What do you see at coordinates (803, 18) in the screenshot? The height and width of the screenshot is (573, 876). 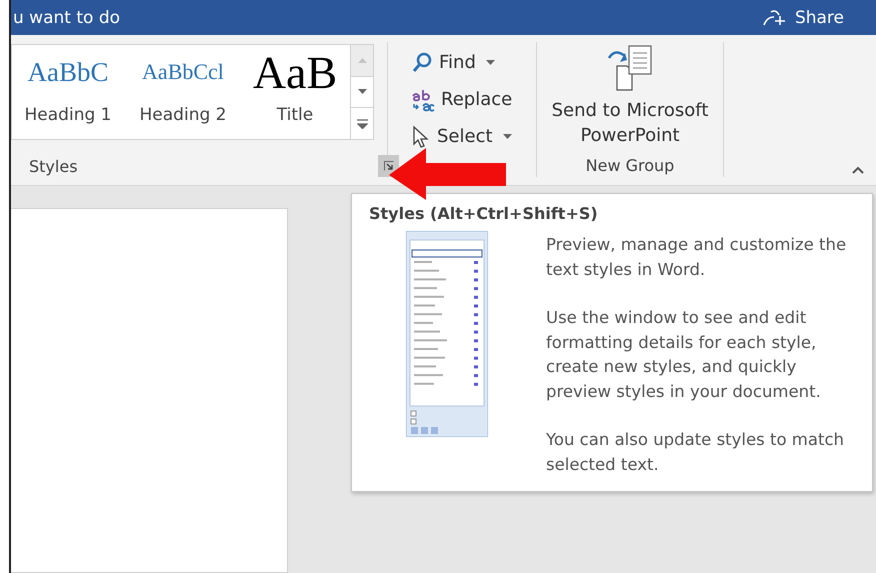 I see `share-button: Share` at bounding box center [803, 18].